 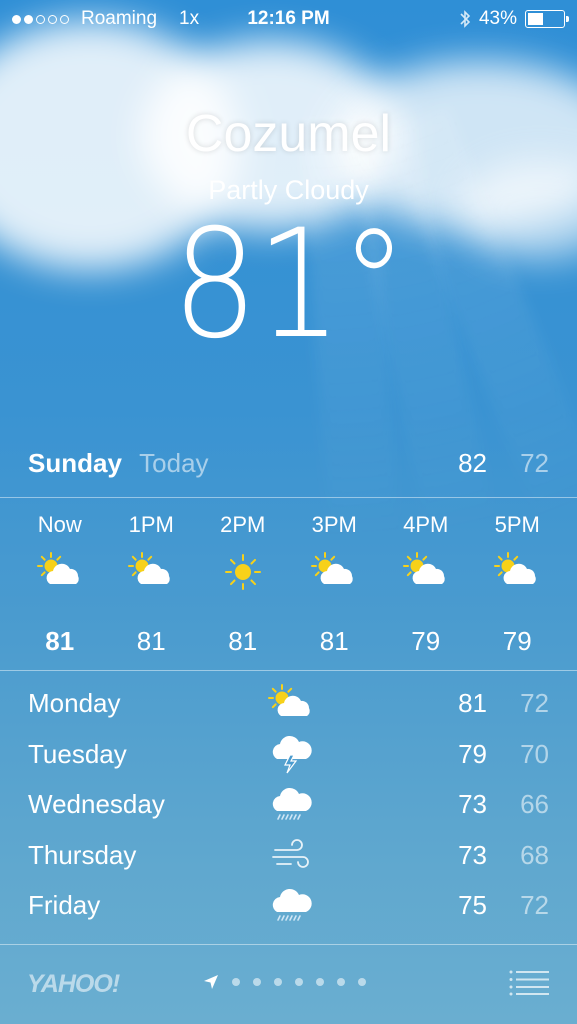 I want to click on day-name: Monday, so click(x=74, y=703).